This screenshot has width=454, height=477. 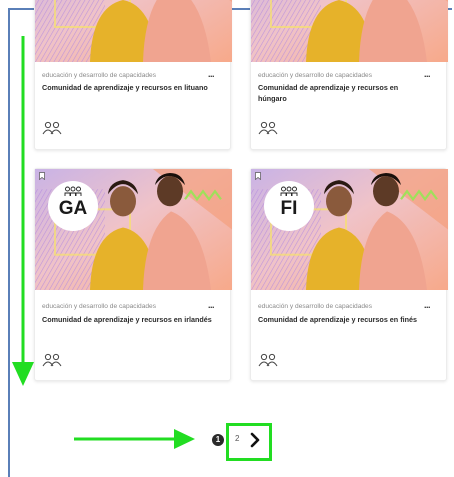 I want to click on language-code: FI, so click(x=289, y=208).